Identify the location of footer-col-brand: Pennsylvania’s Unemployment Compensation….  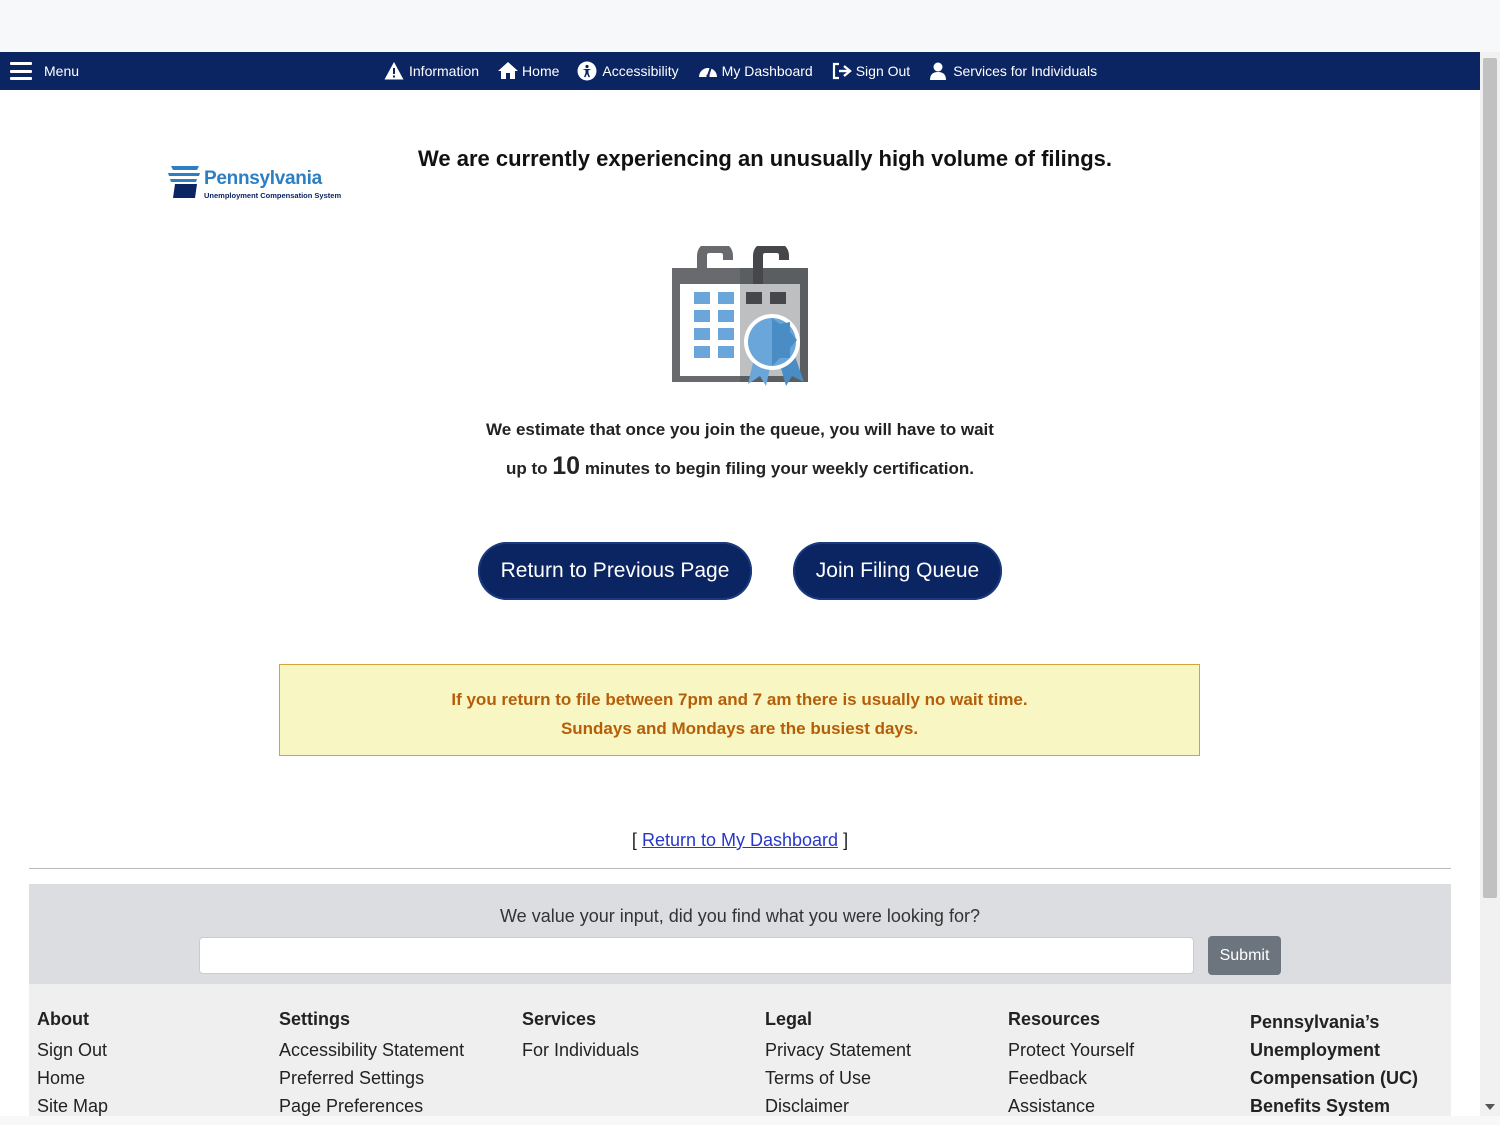
(1334, 1066).